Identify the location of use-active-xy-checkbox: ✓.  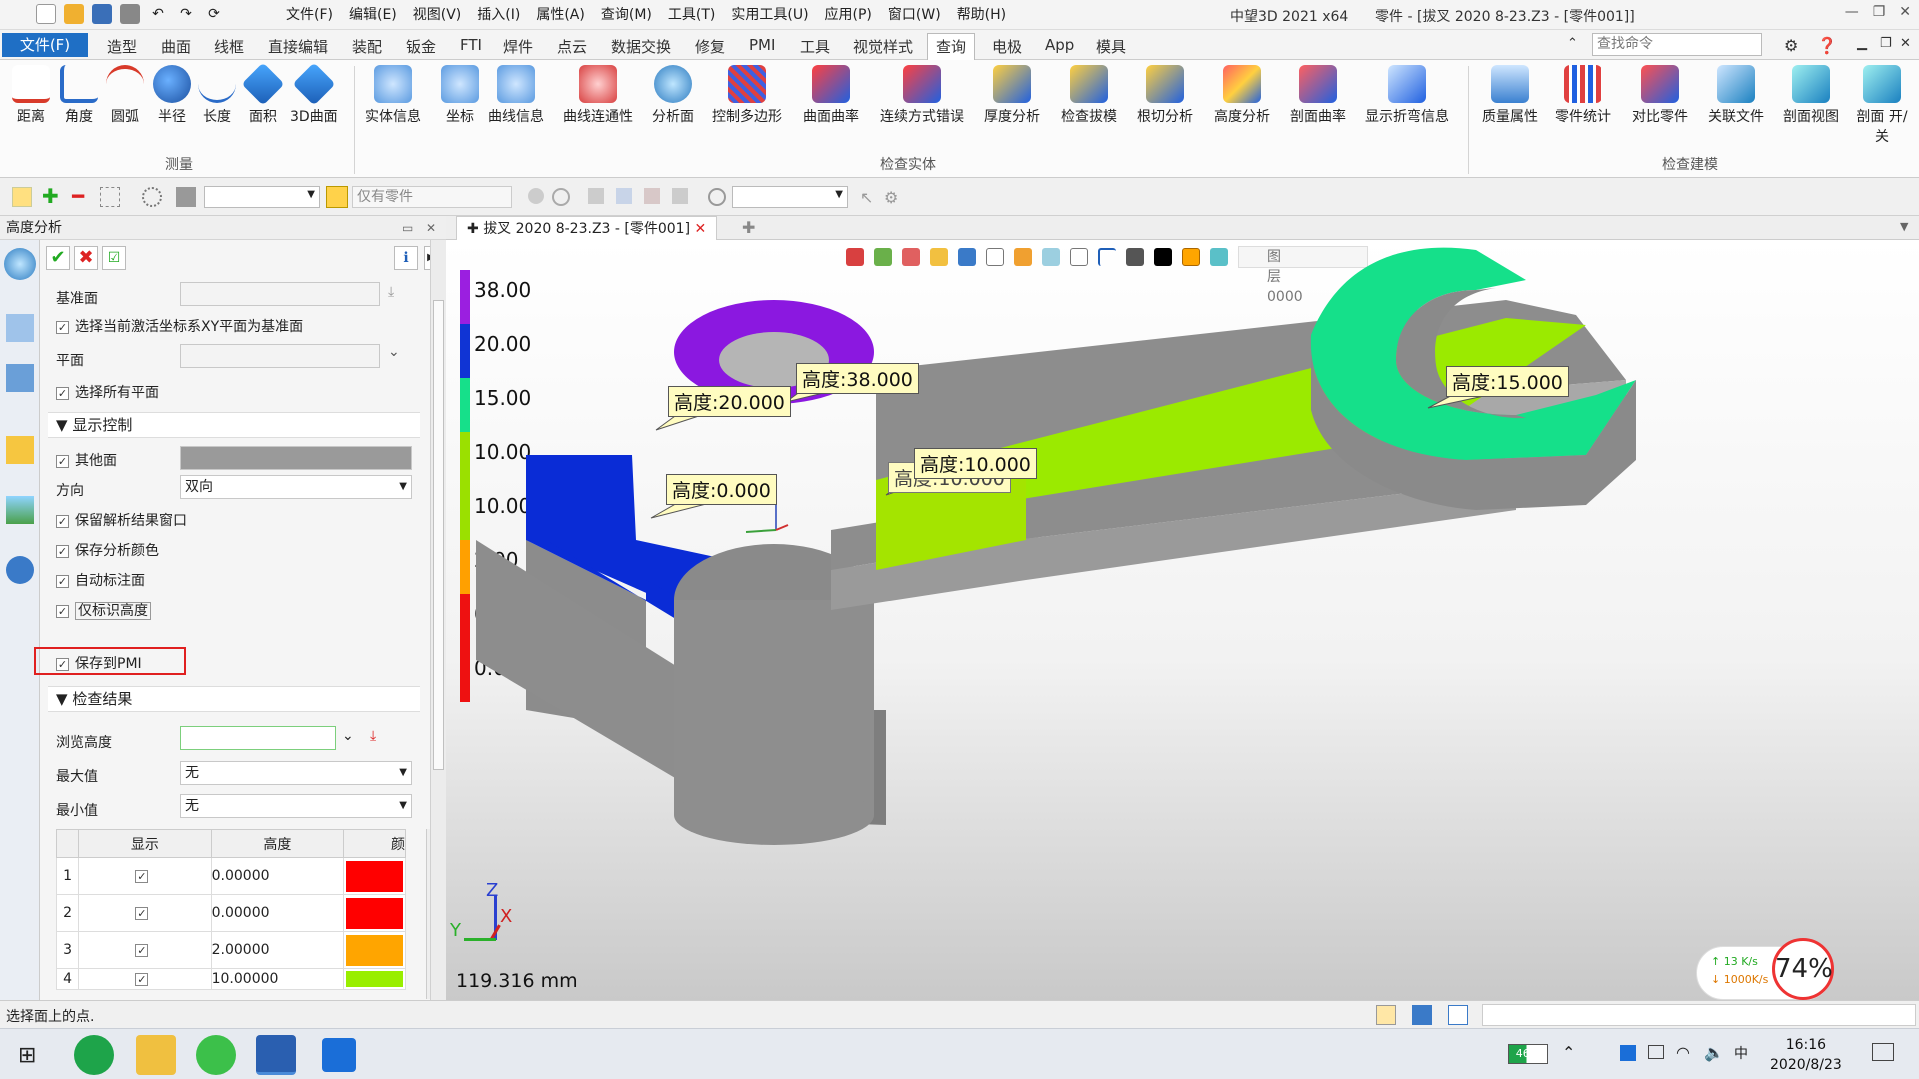
(62, 327).